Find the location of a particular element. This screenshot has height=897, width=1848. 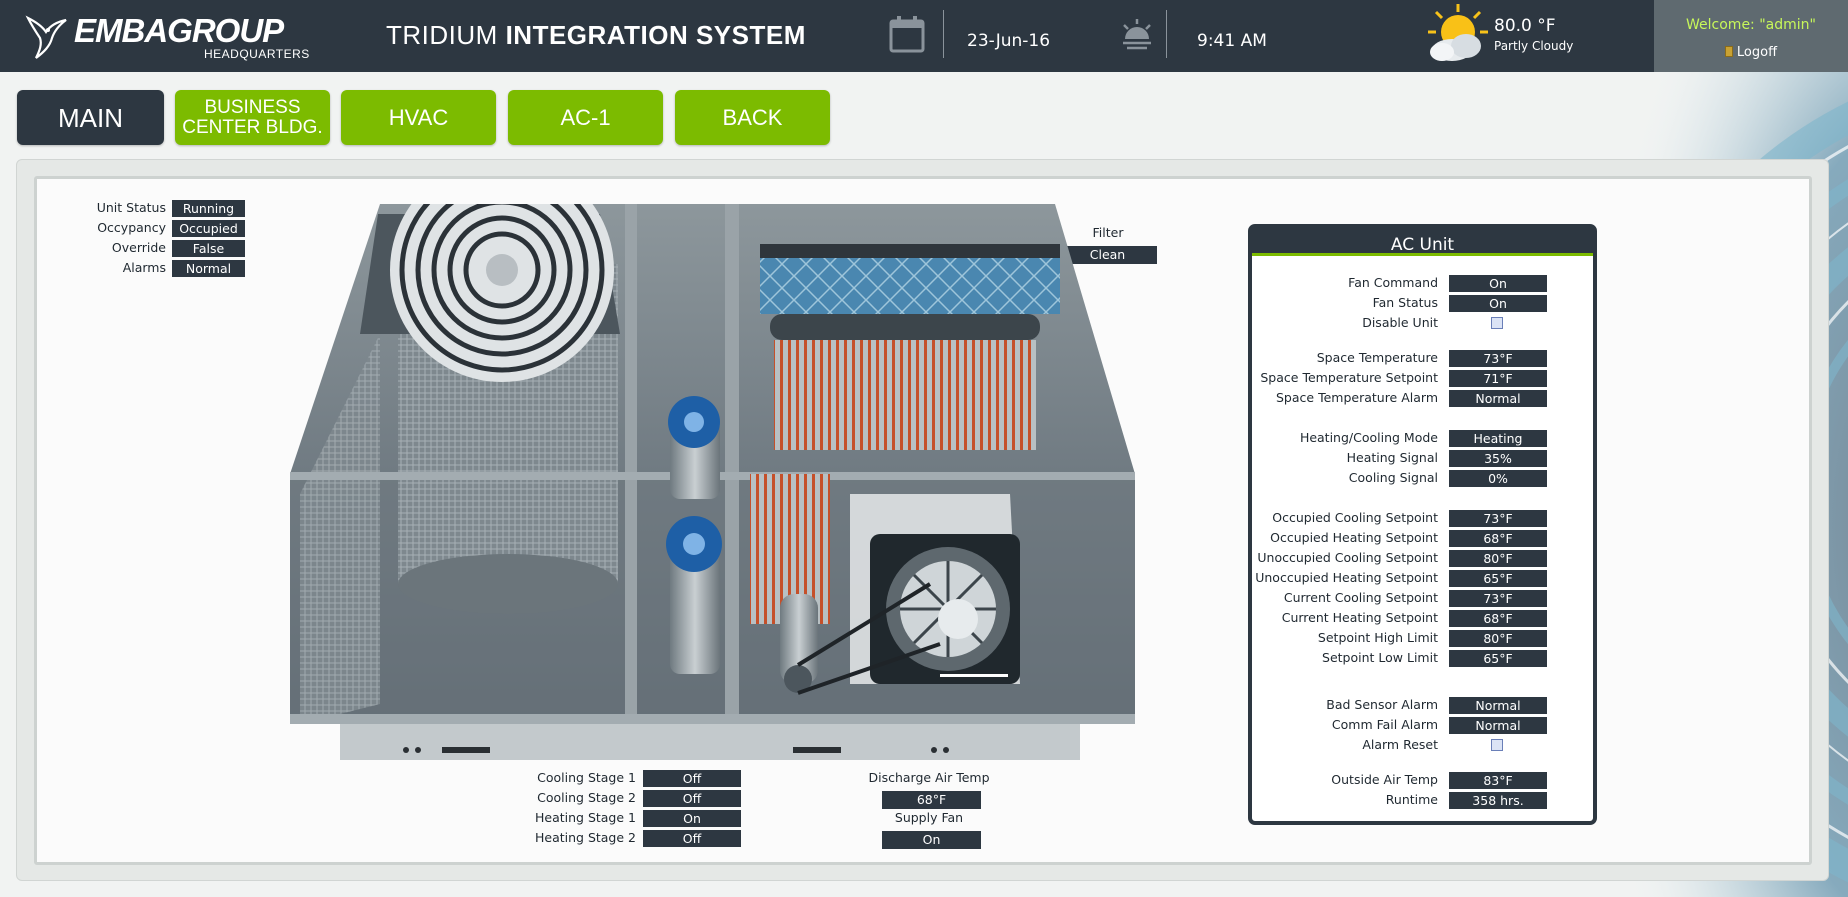

business-center-button: BUSINESS CENTER BLDG. is located at coordinates (252, 117).